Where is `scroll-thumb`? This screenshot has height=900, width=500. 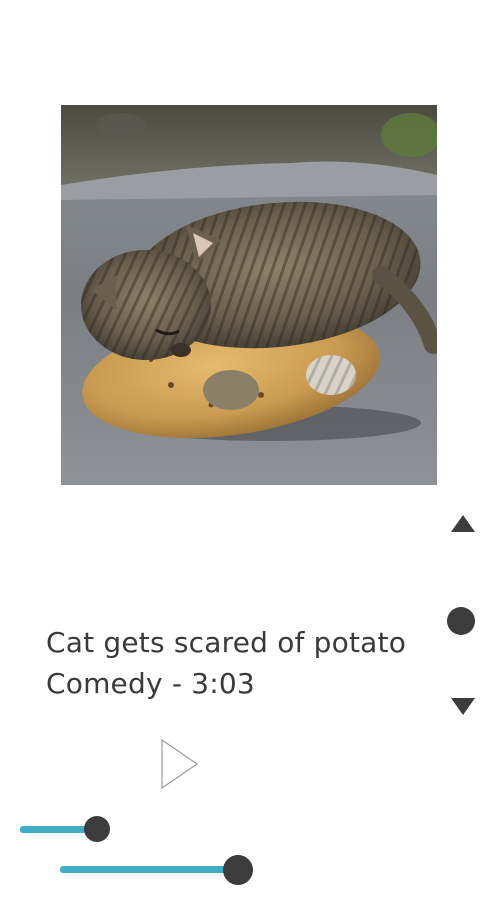
scroll-thumb is located at coordinates (461, 621).